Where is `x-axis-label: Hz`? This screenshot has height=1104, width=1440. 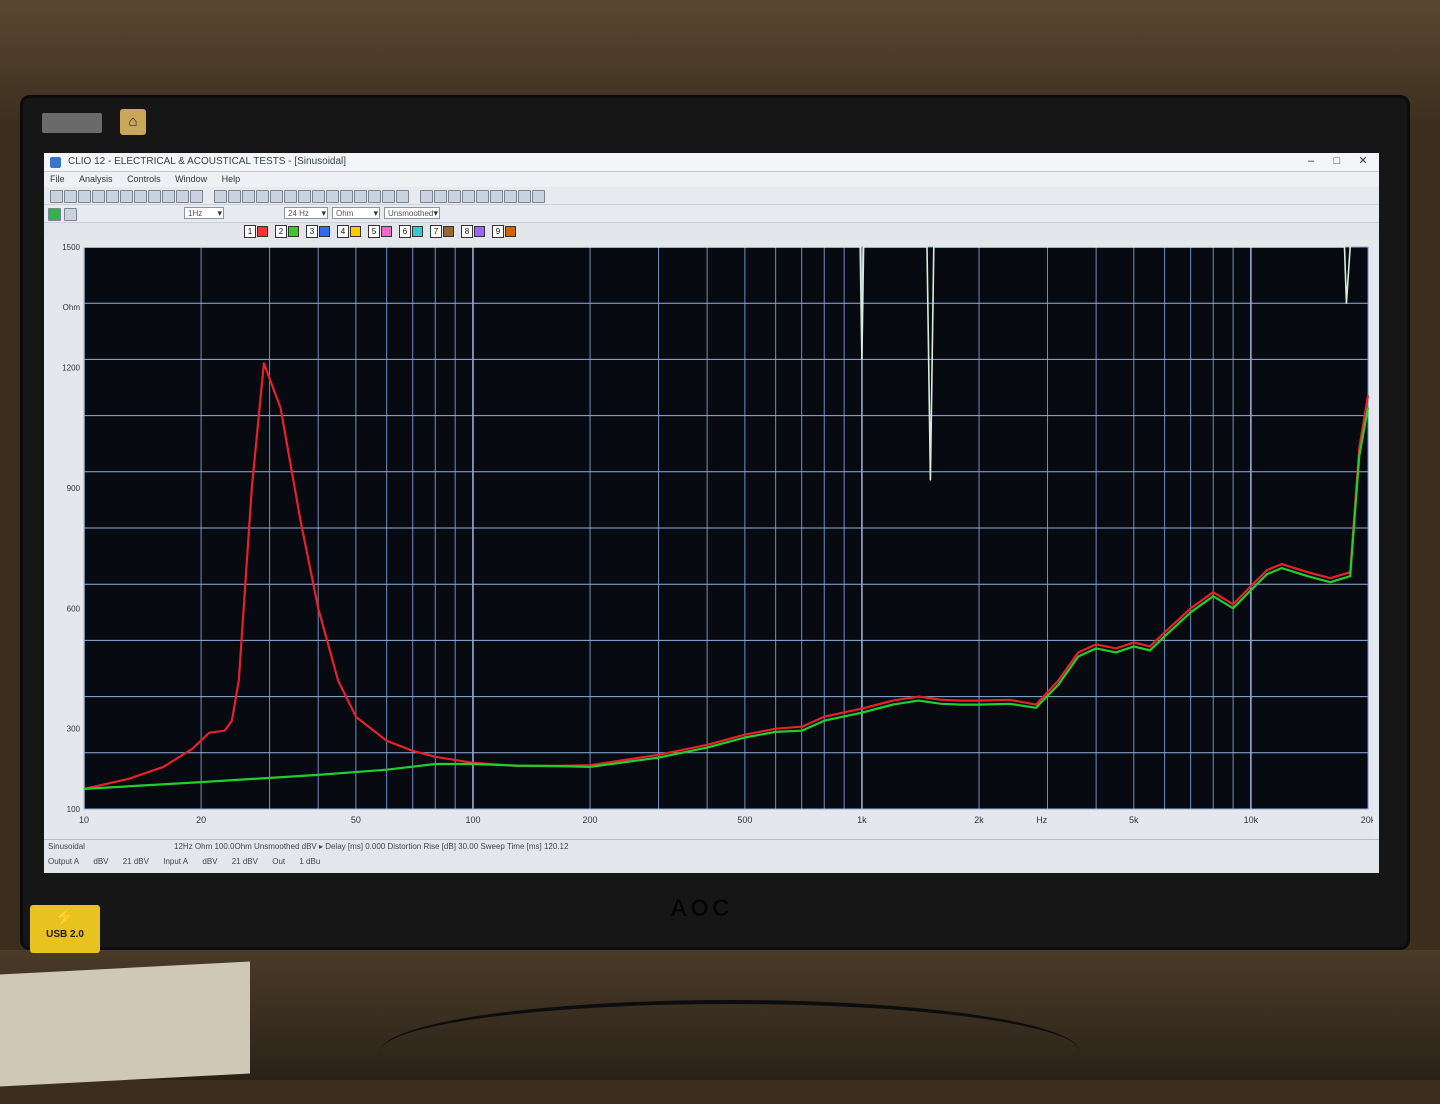
x-axis-label: Hz is located at coordinates (1041, 820).